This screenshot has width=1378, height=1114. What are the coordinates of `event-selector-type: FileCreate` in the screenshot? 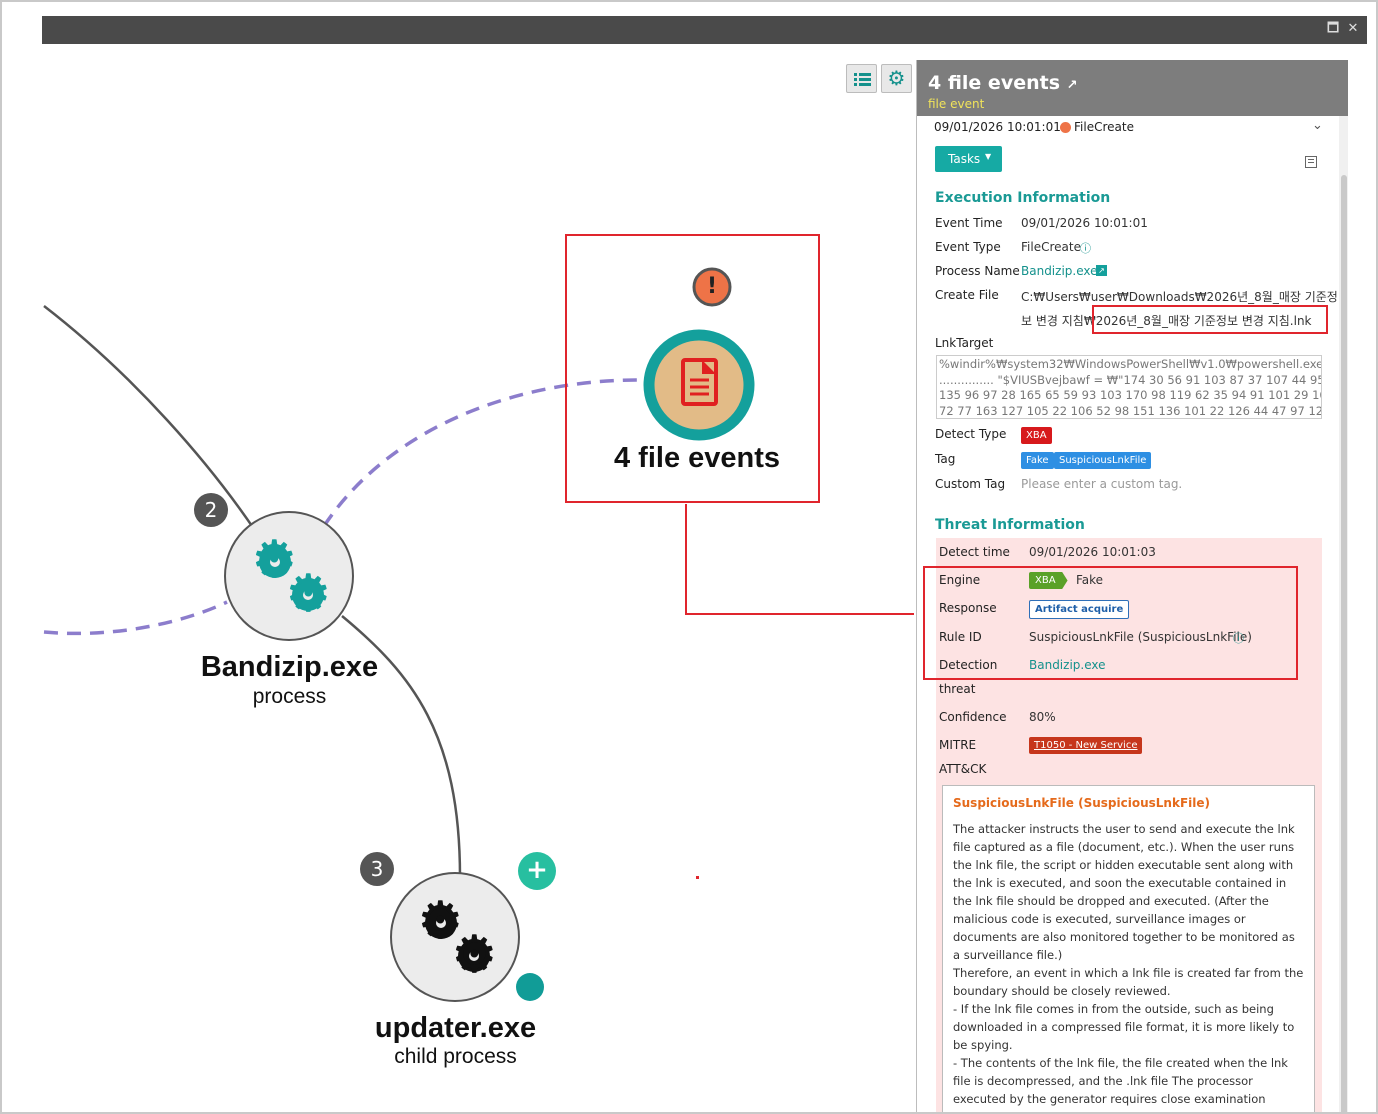 It's located at (1104, 127).